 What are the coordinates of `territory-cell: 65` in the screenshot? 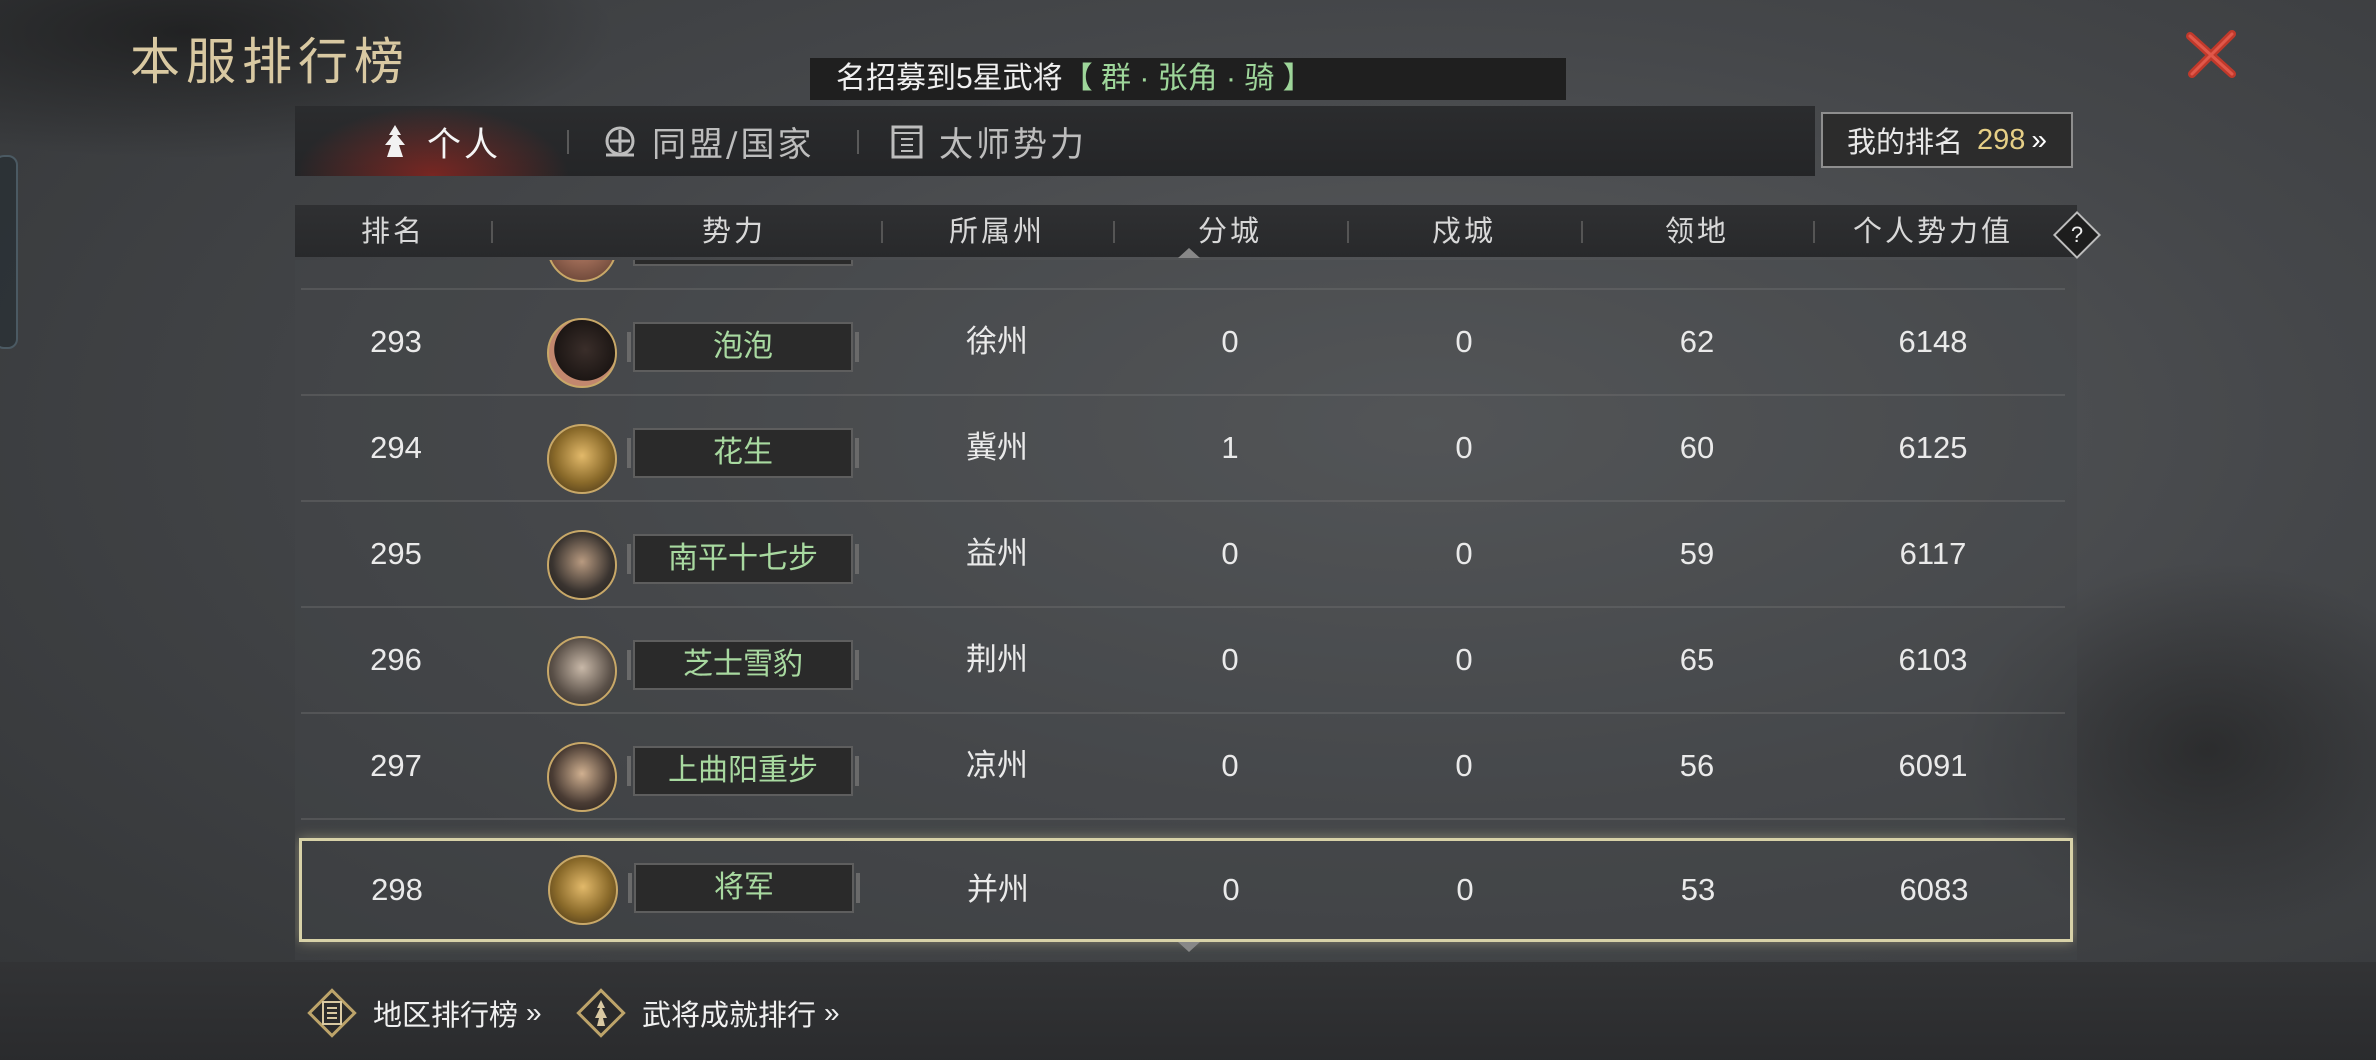 It's located at (1697, 659).